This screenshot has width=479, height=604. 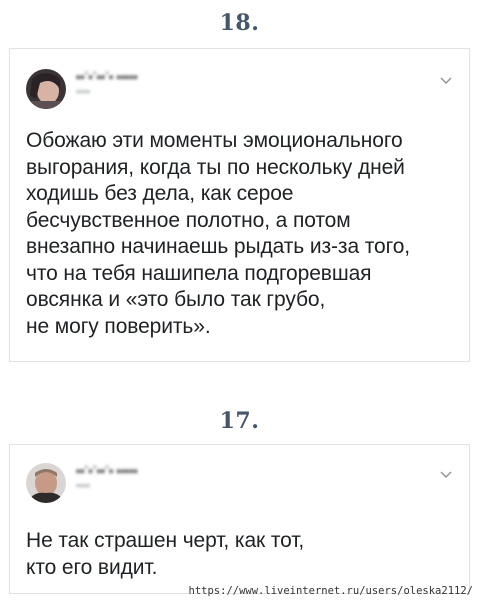 What do you see at coordinates (218, 246) in the screenshot?
I see `tweet-text-line: внезапно начинаешь рыдать из-за того,` at bounding box center [218, 246].